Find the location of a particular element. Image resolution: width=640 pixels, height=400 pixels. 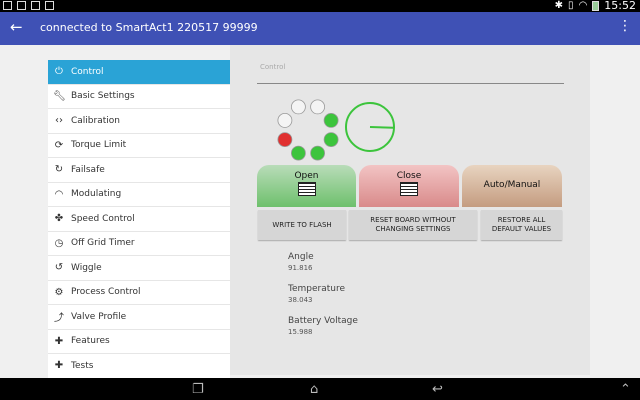

status-time: 15:52 is located at coordinates (620, 6).